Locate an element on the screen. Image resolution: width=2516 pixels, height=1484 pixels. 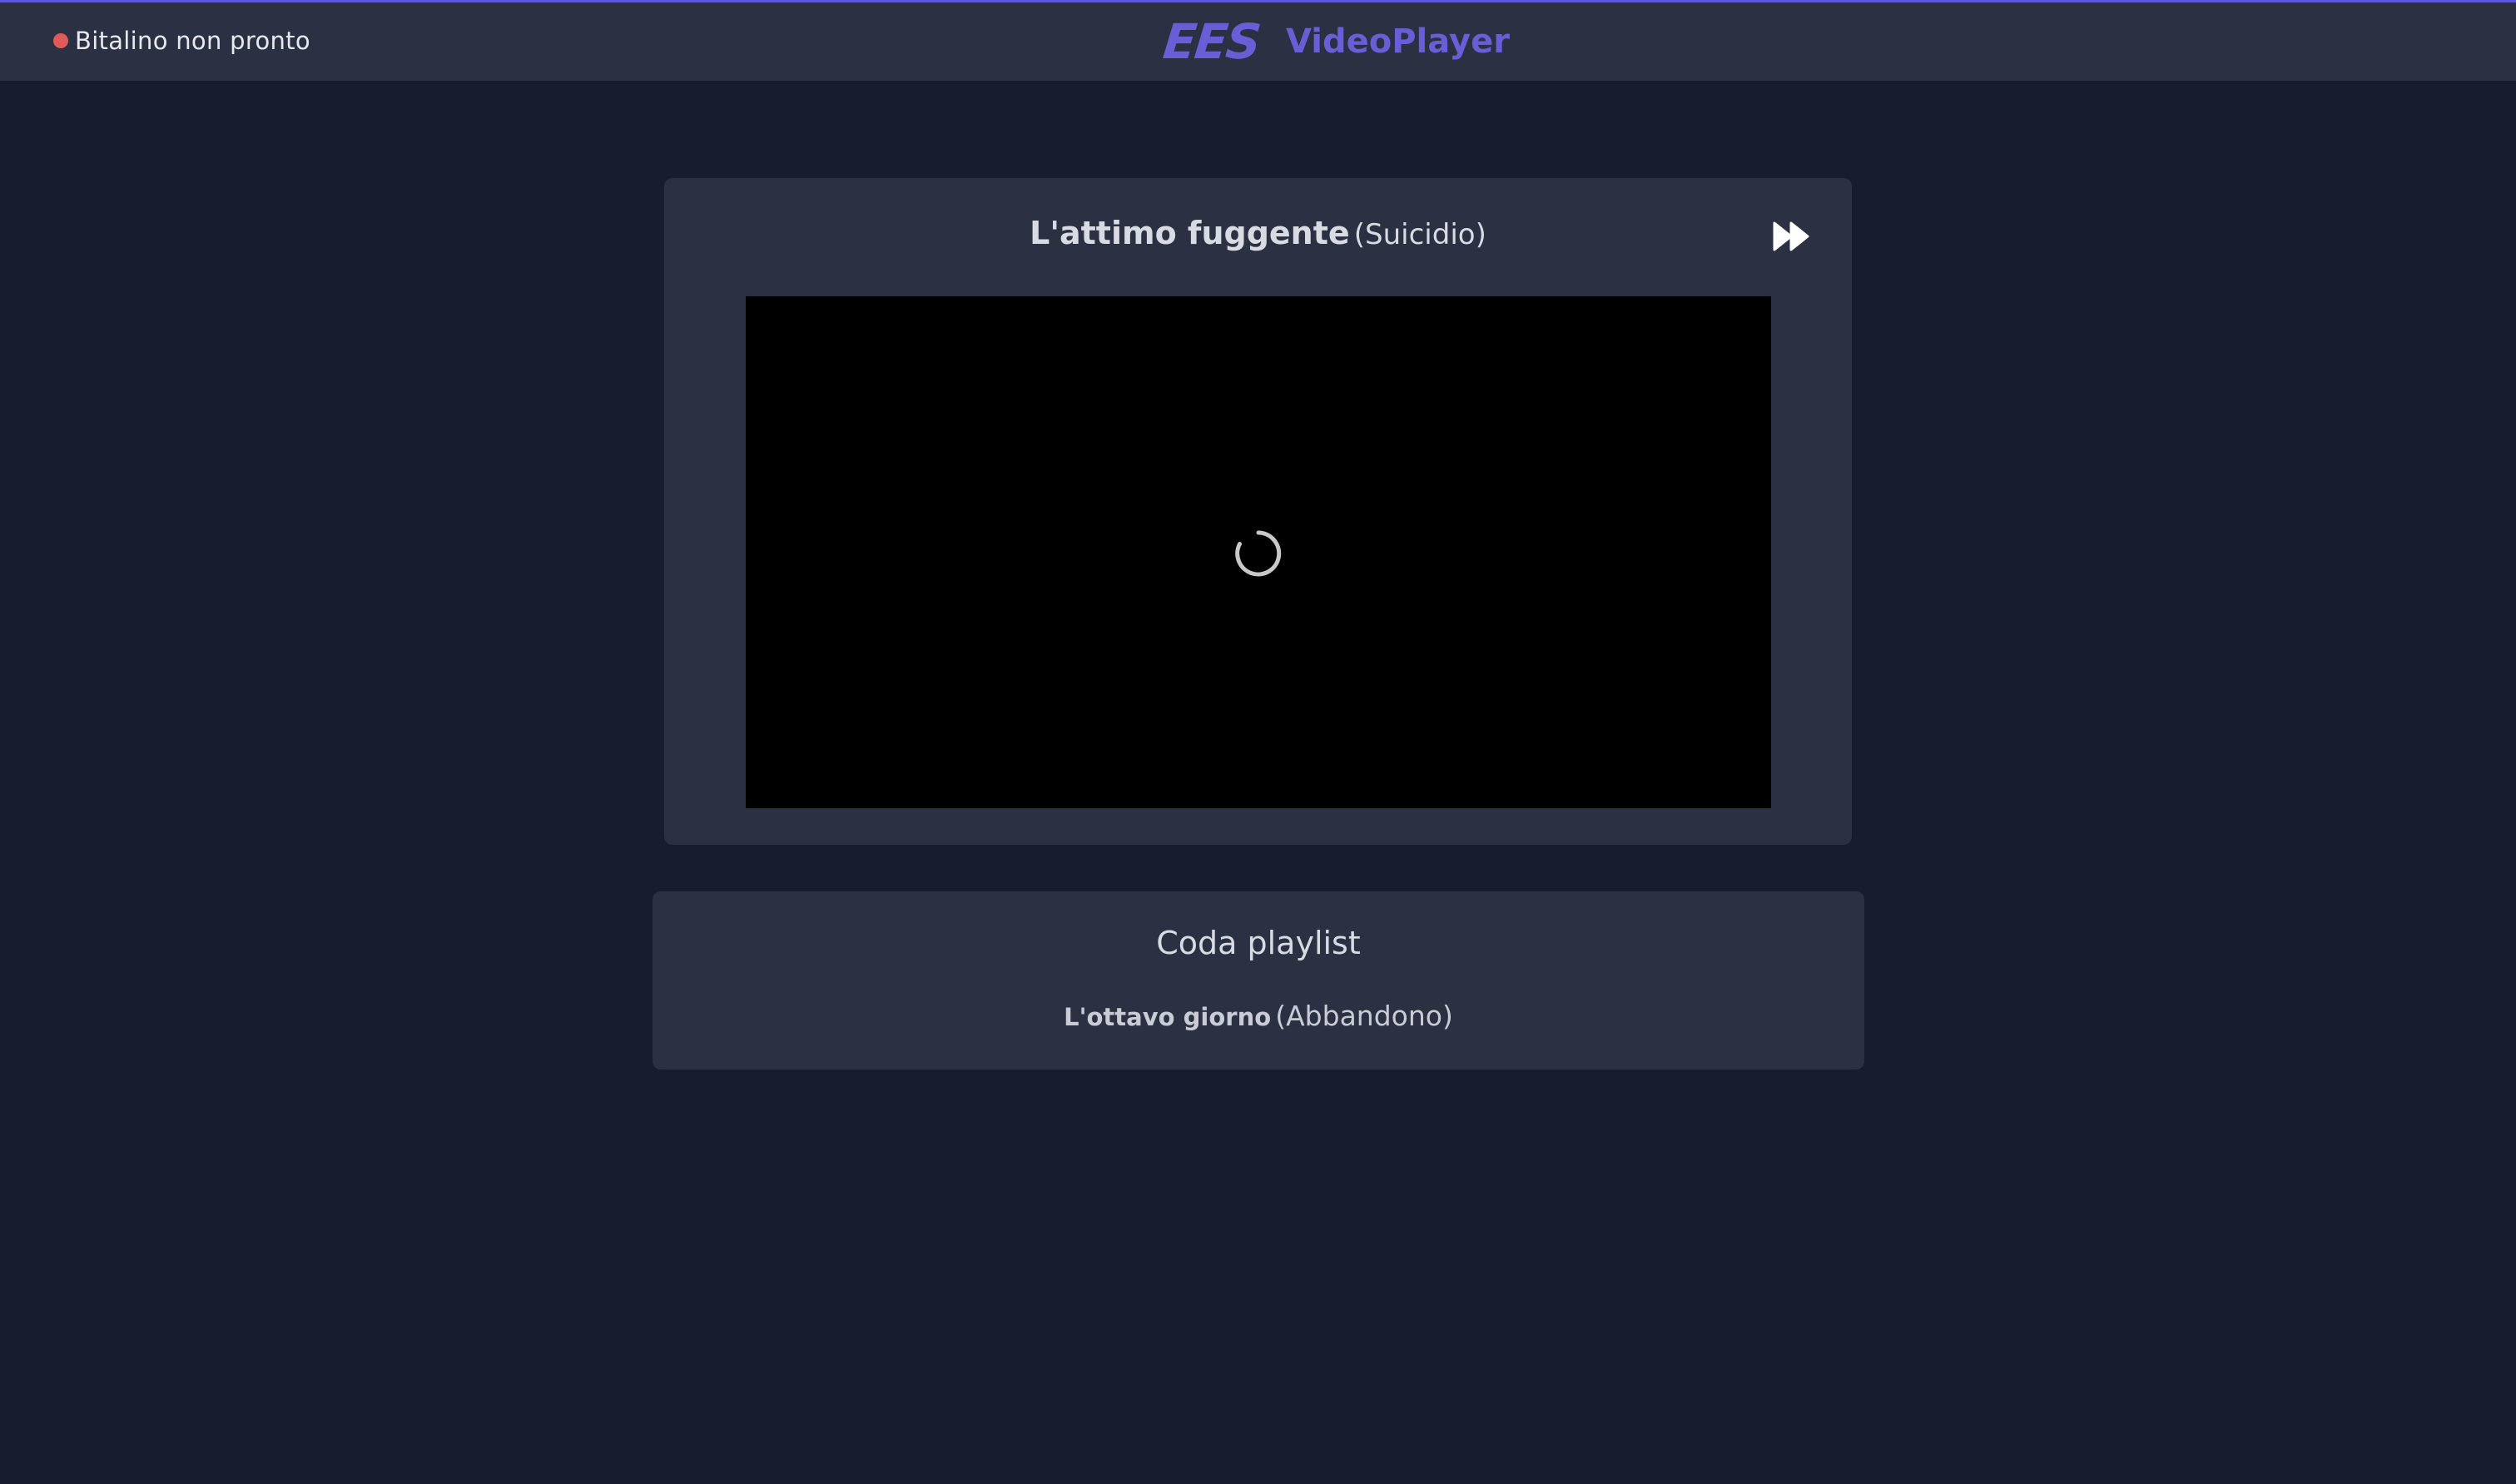
app-title: VideoPlayer is located at coordinates (1398, 41).